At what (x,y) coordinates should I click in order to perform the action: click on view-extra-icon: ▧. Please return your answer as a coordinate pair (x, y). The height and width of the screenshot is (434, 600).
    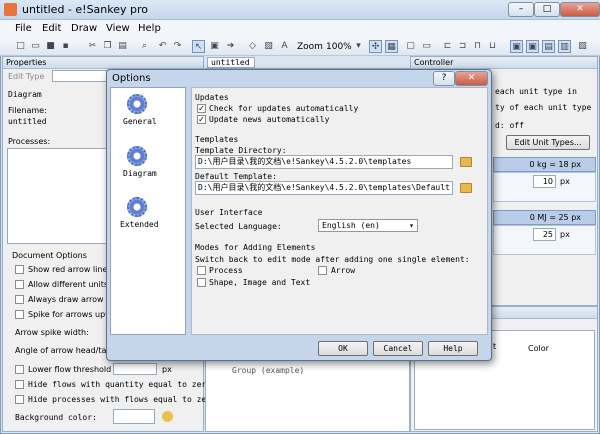
    Looking at the image, I should click on (582, 46).